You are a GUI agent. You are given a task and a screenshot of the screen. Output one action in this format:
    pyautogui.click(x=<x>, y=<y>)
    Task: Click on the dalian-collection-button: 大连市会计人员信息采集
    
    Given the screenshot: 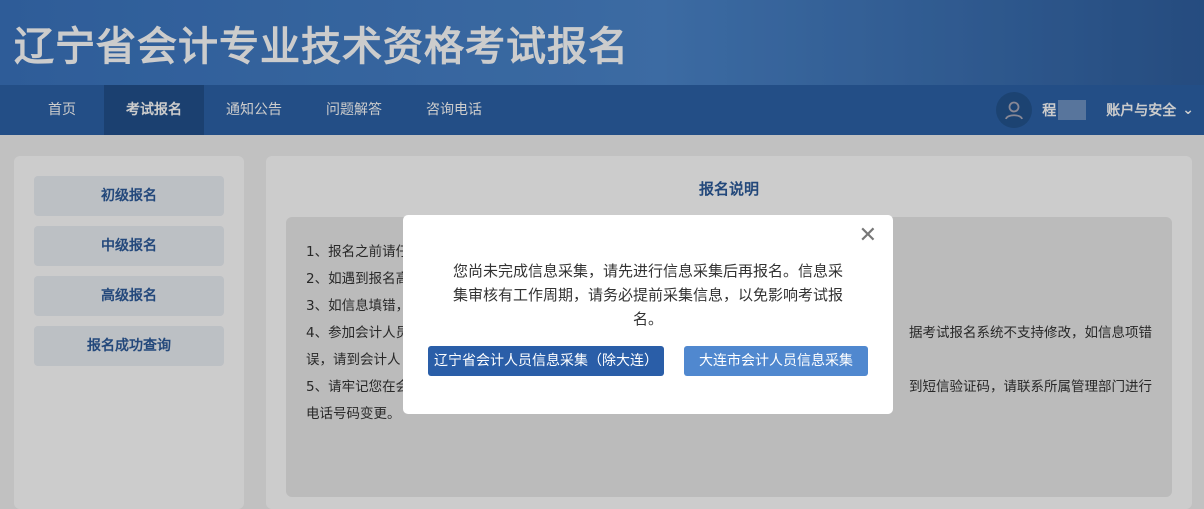 What is the action you would take?
    pyautogui.click(x=776, y=361)
    